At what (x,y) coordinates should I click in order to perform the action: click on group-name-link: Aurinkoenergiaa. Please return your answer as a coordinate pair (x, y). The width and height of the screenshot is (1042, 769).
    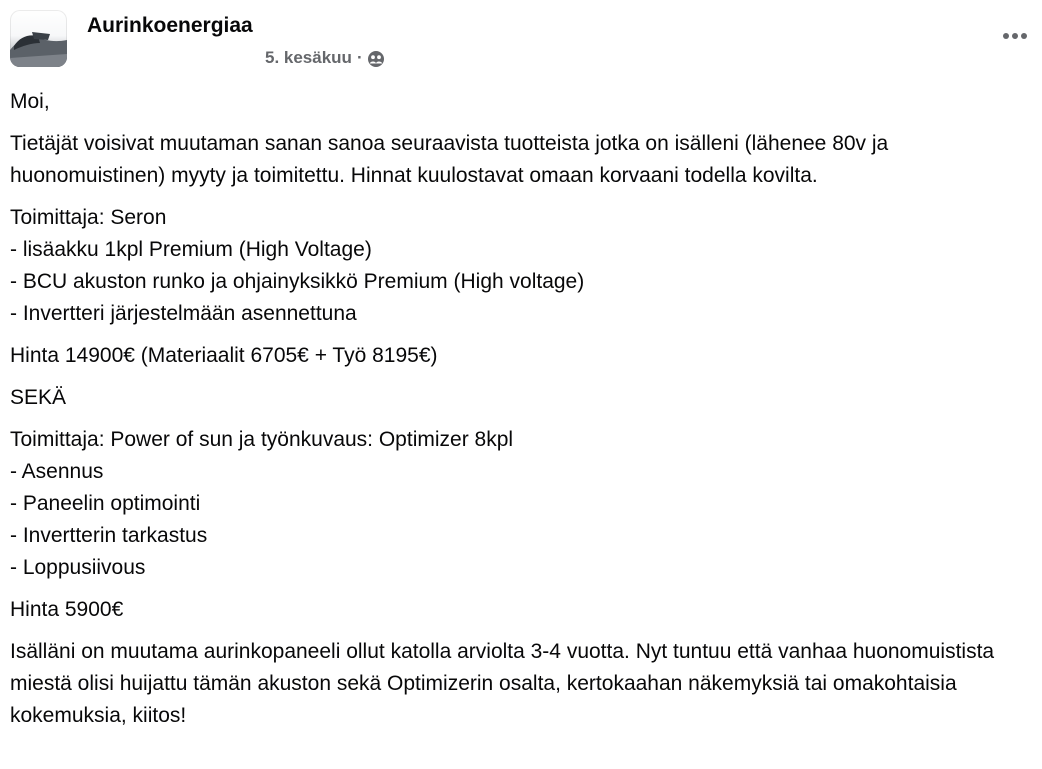
    Looking at the image, I should click on (170, 26).